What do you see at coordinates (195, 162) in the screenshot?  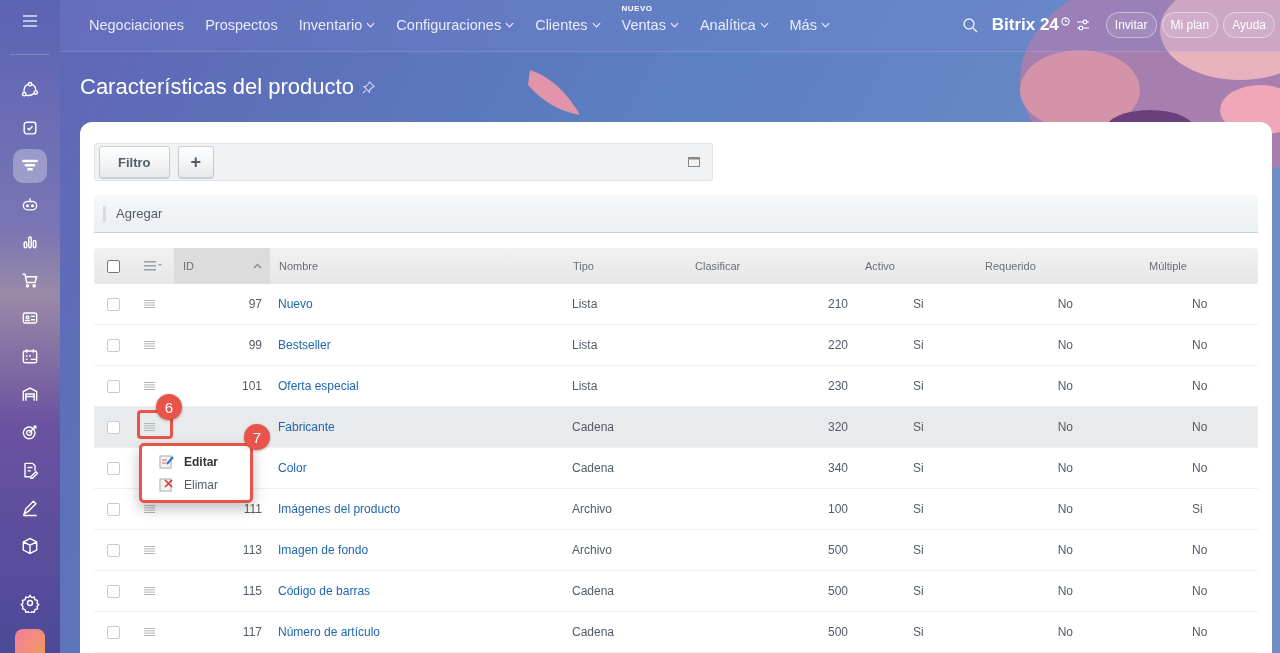 I see `add-button: +` at bounding box center [195, 162].